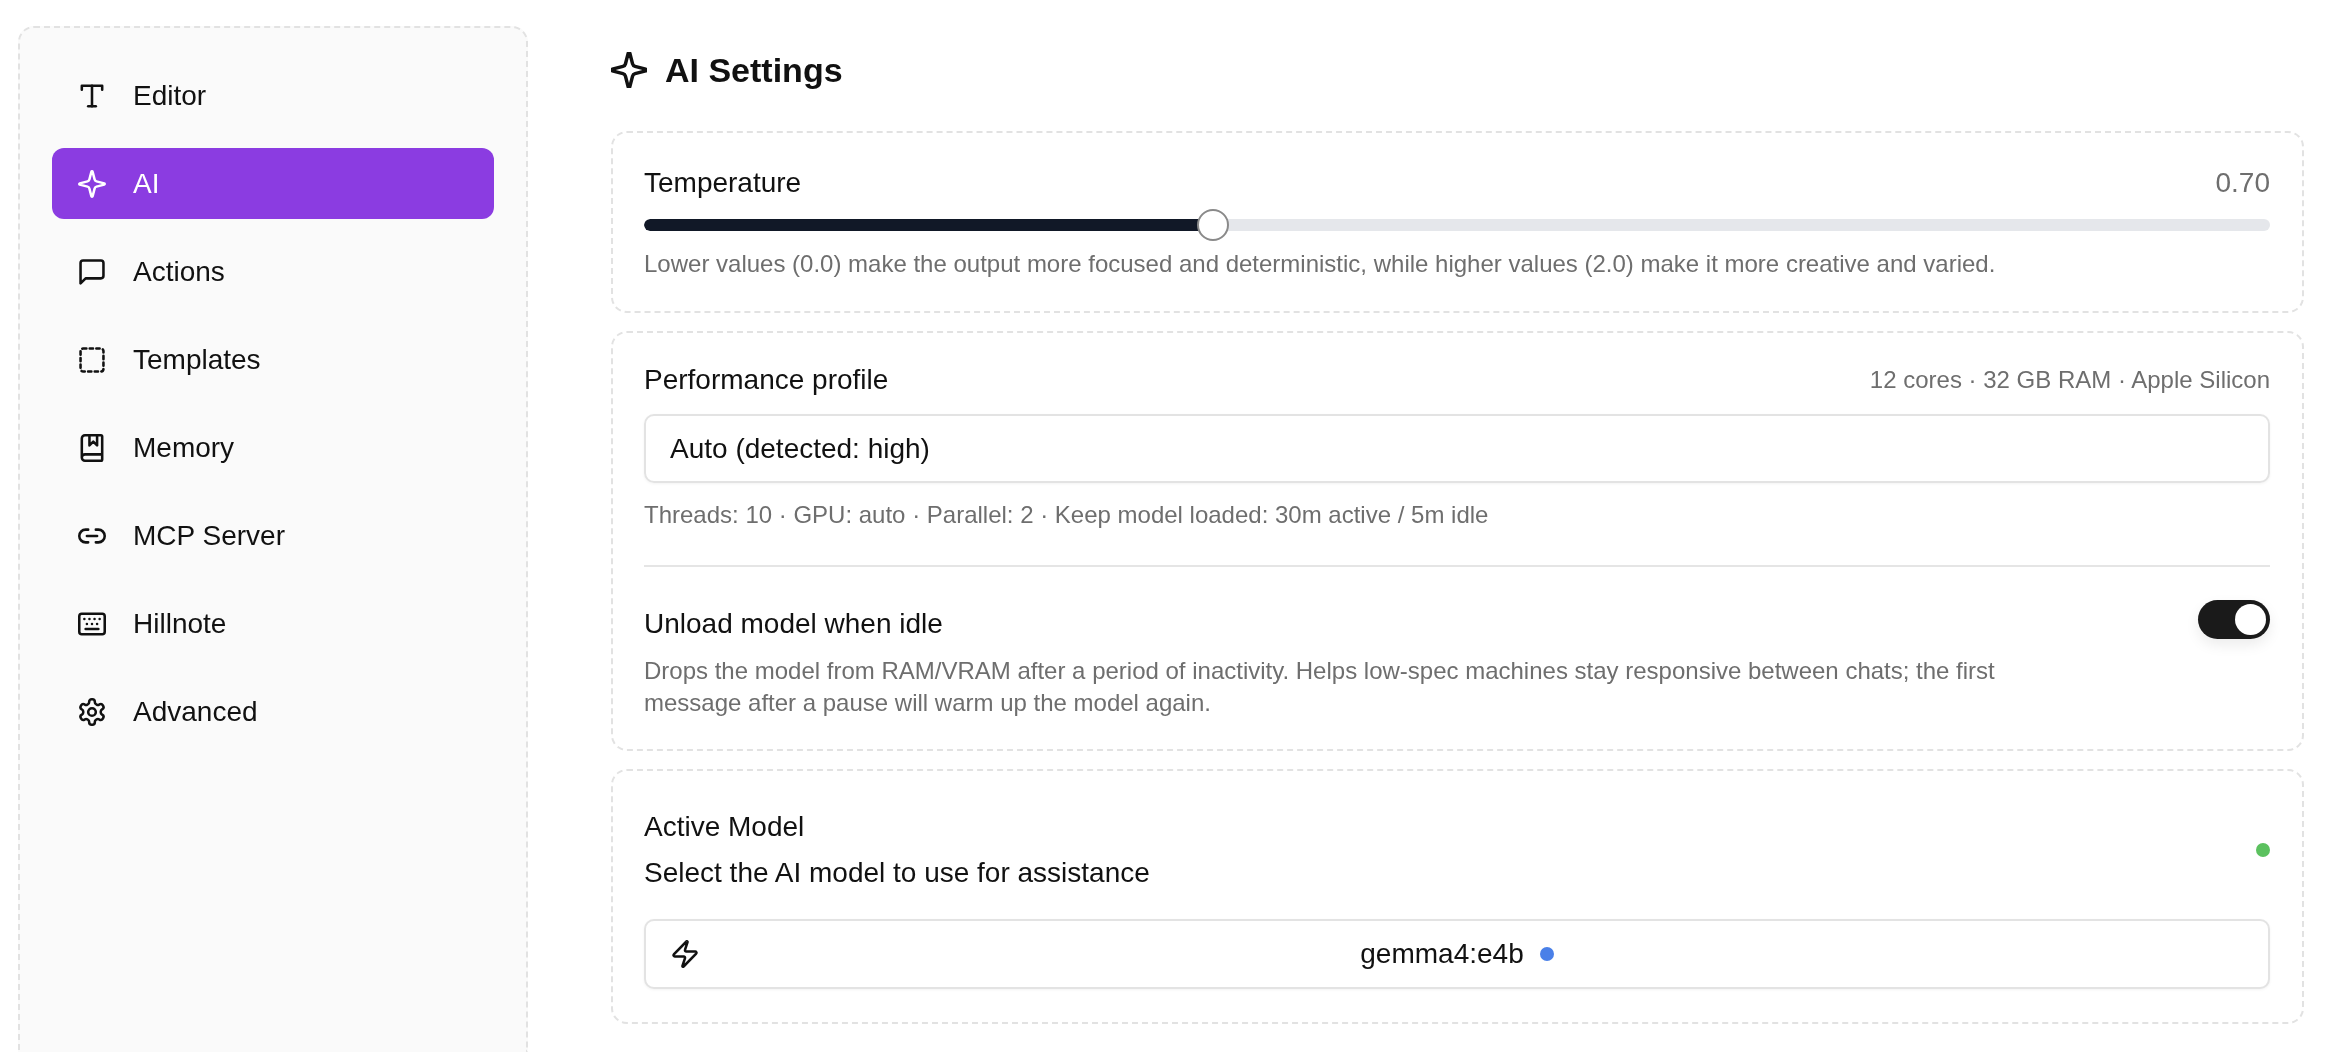  Describe the element at coordinates (273, 623) in the screenshot. I see `sidebar-item: Hillnote` at that location.